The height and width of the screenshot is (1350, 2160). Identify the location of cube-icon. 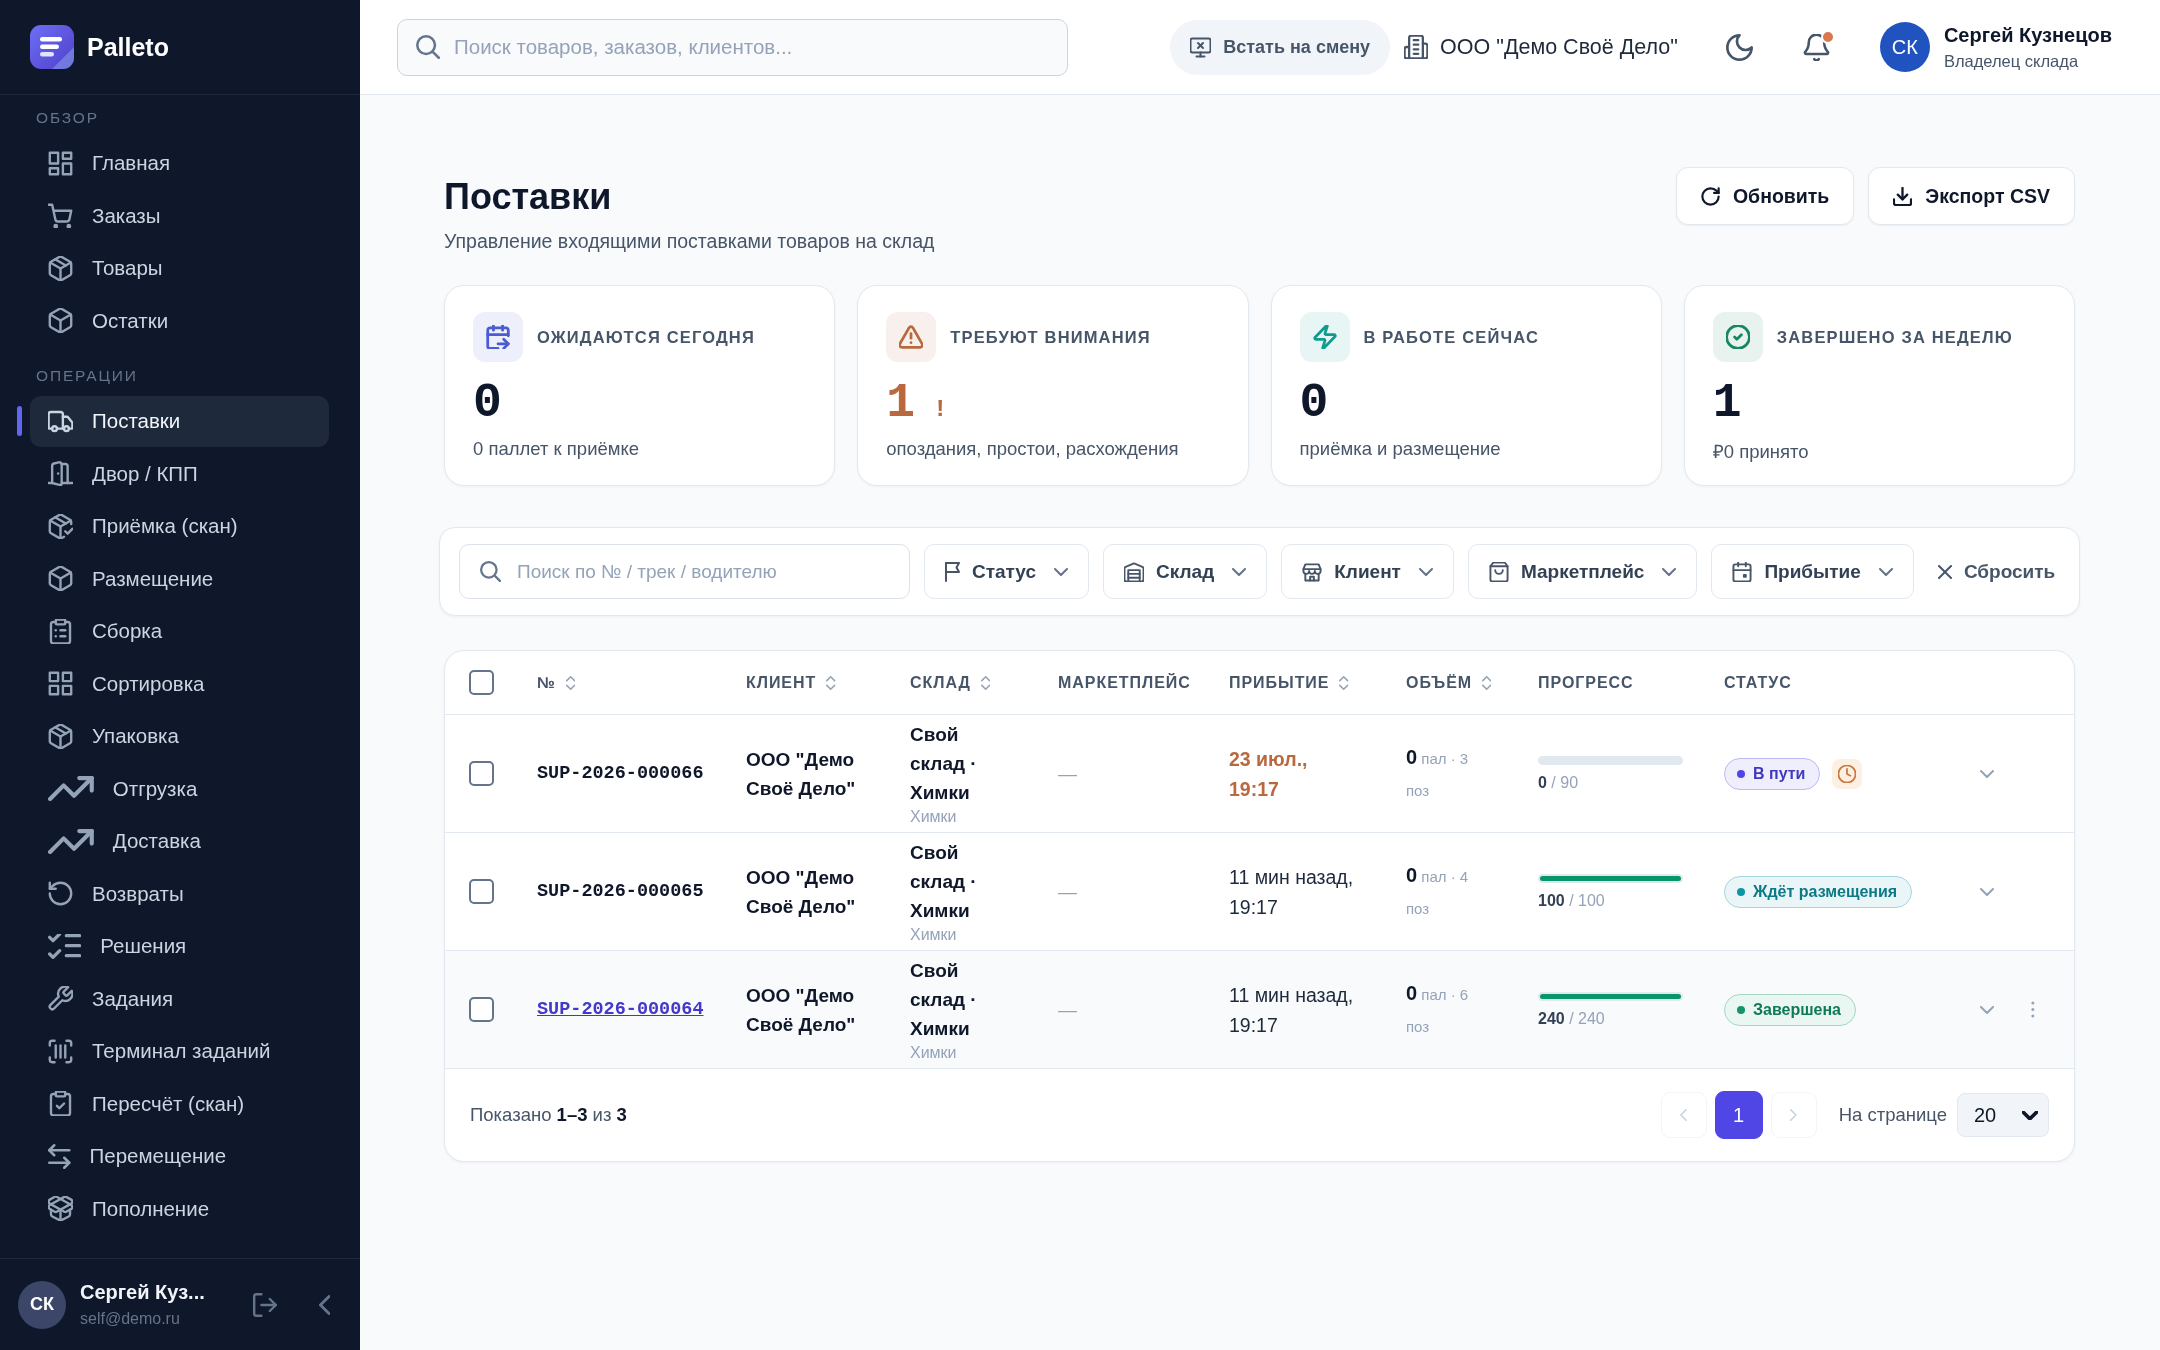
(60, 321).